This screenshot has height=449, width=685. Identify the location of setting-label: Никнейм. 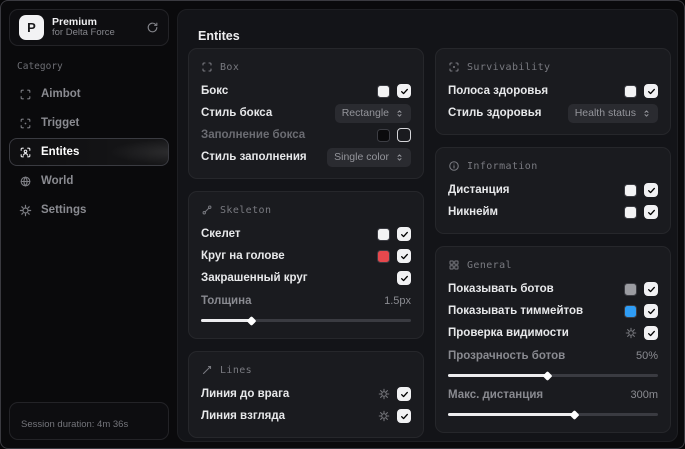
(473, 212).